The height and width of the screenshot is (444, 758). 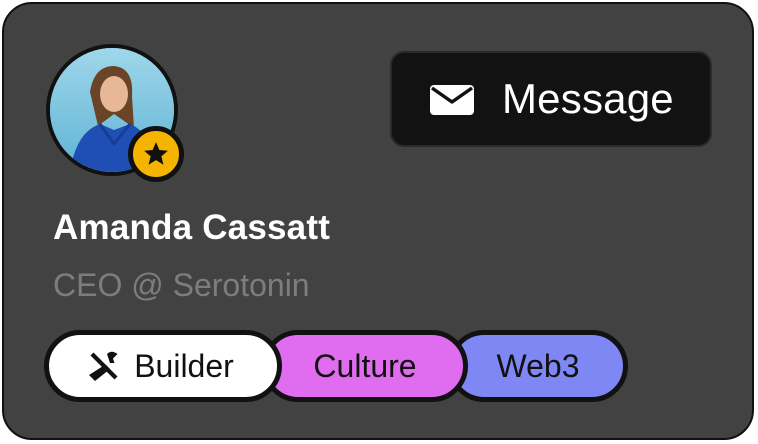 I want to click on tag-label: Web3, so click(x=538, y=365).